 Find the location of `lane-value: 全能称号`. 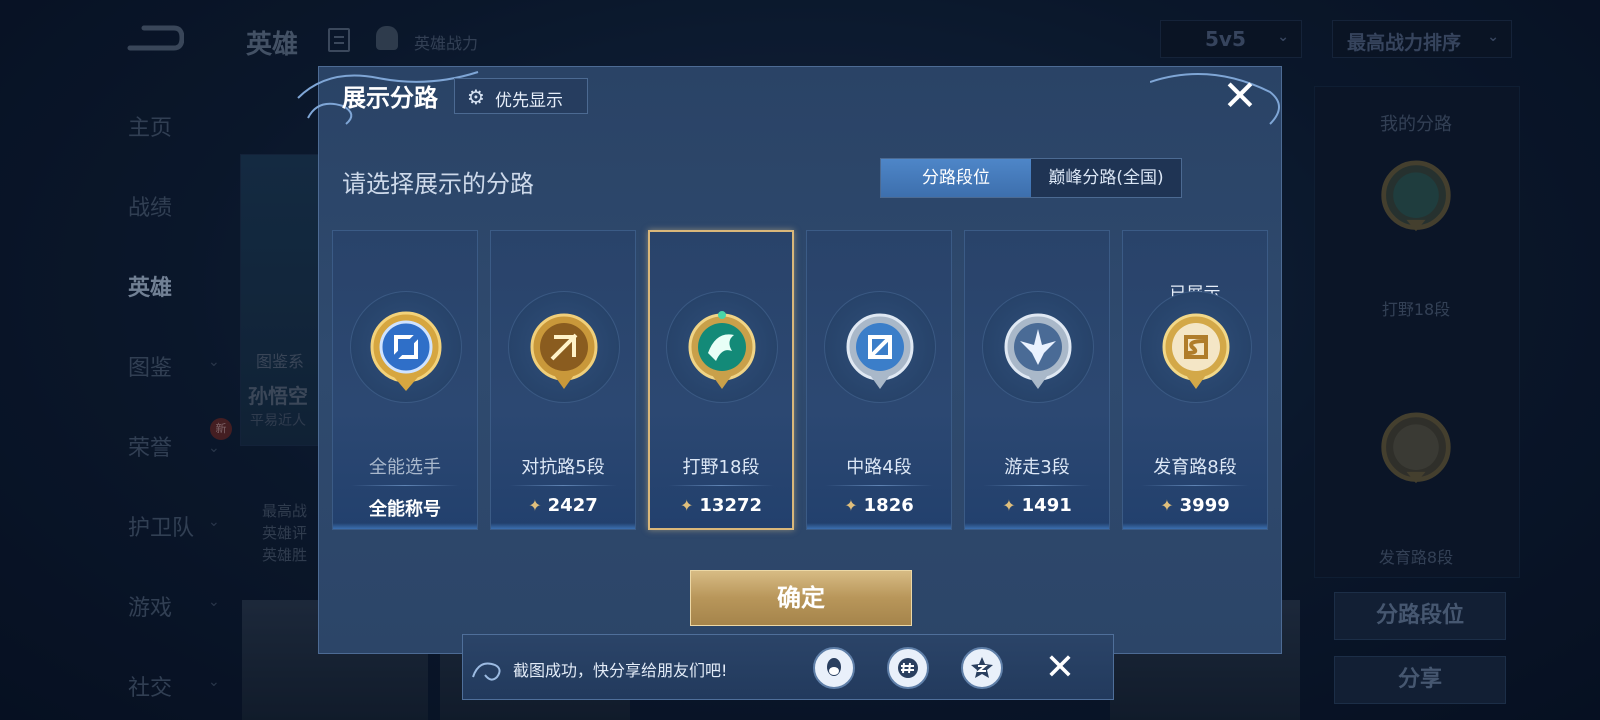

lane-value: 全能称号 is located at coordinates (405, 509).